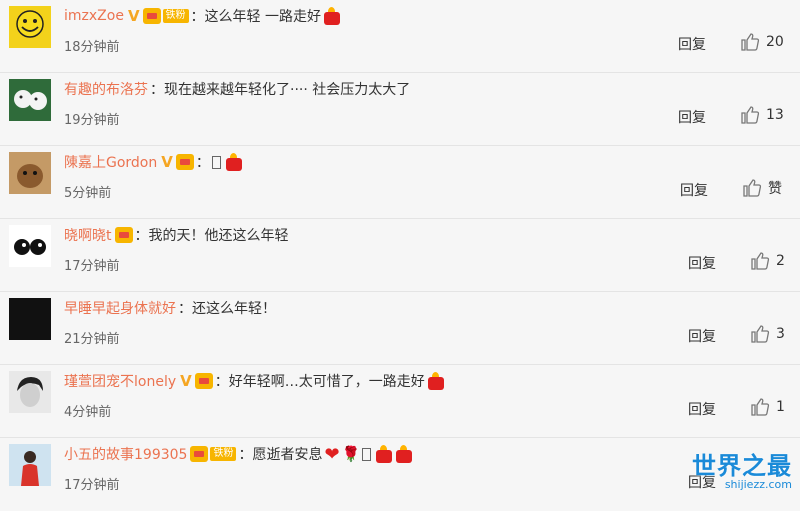 This screenshot has width=800, height=511. I want to click on username-link: 小五的故事199305, so click(125, 454).